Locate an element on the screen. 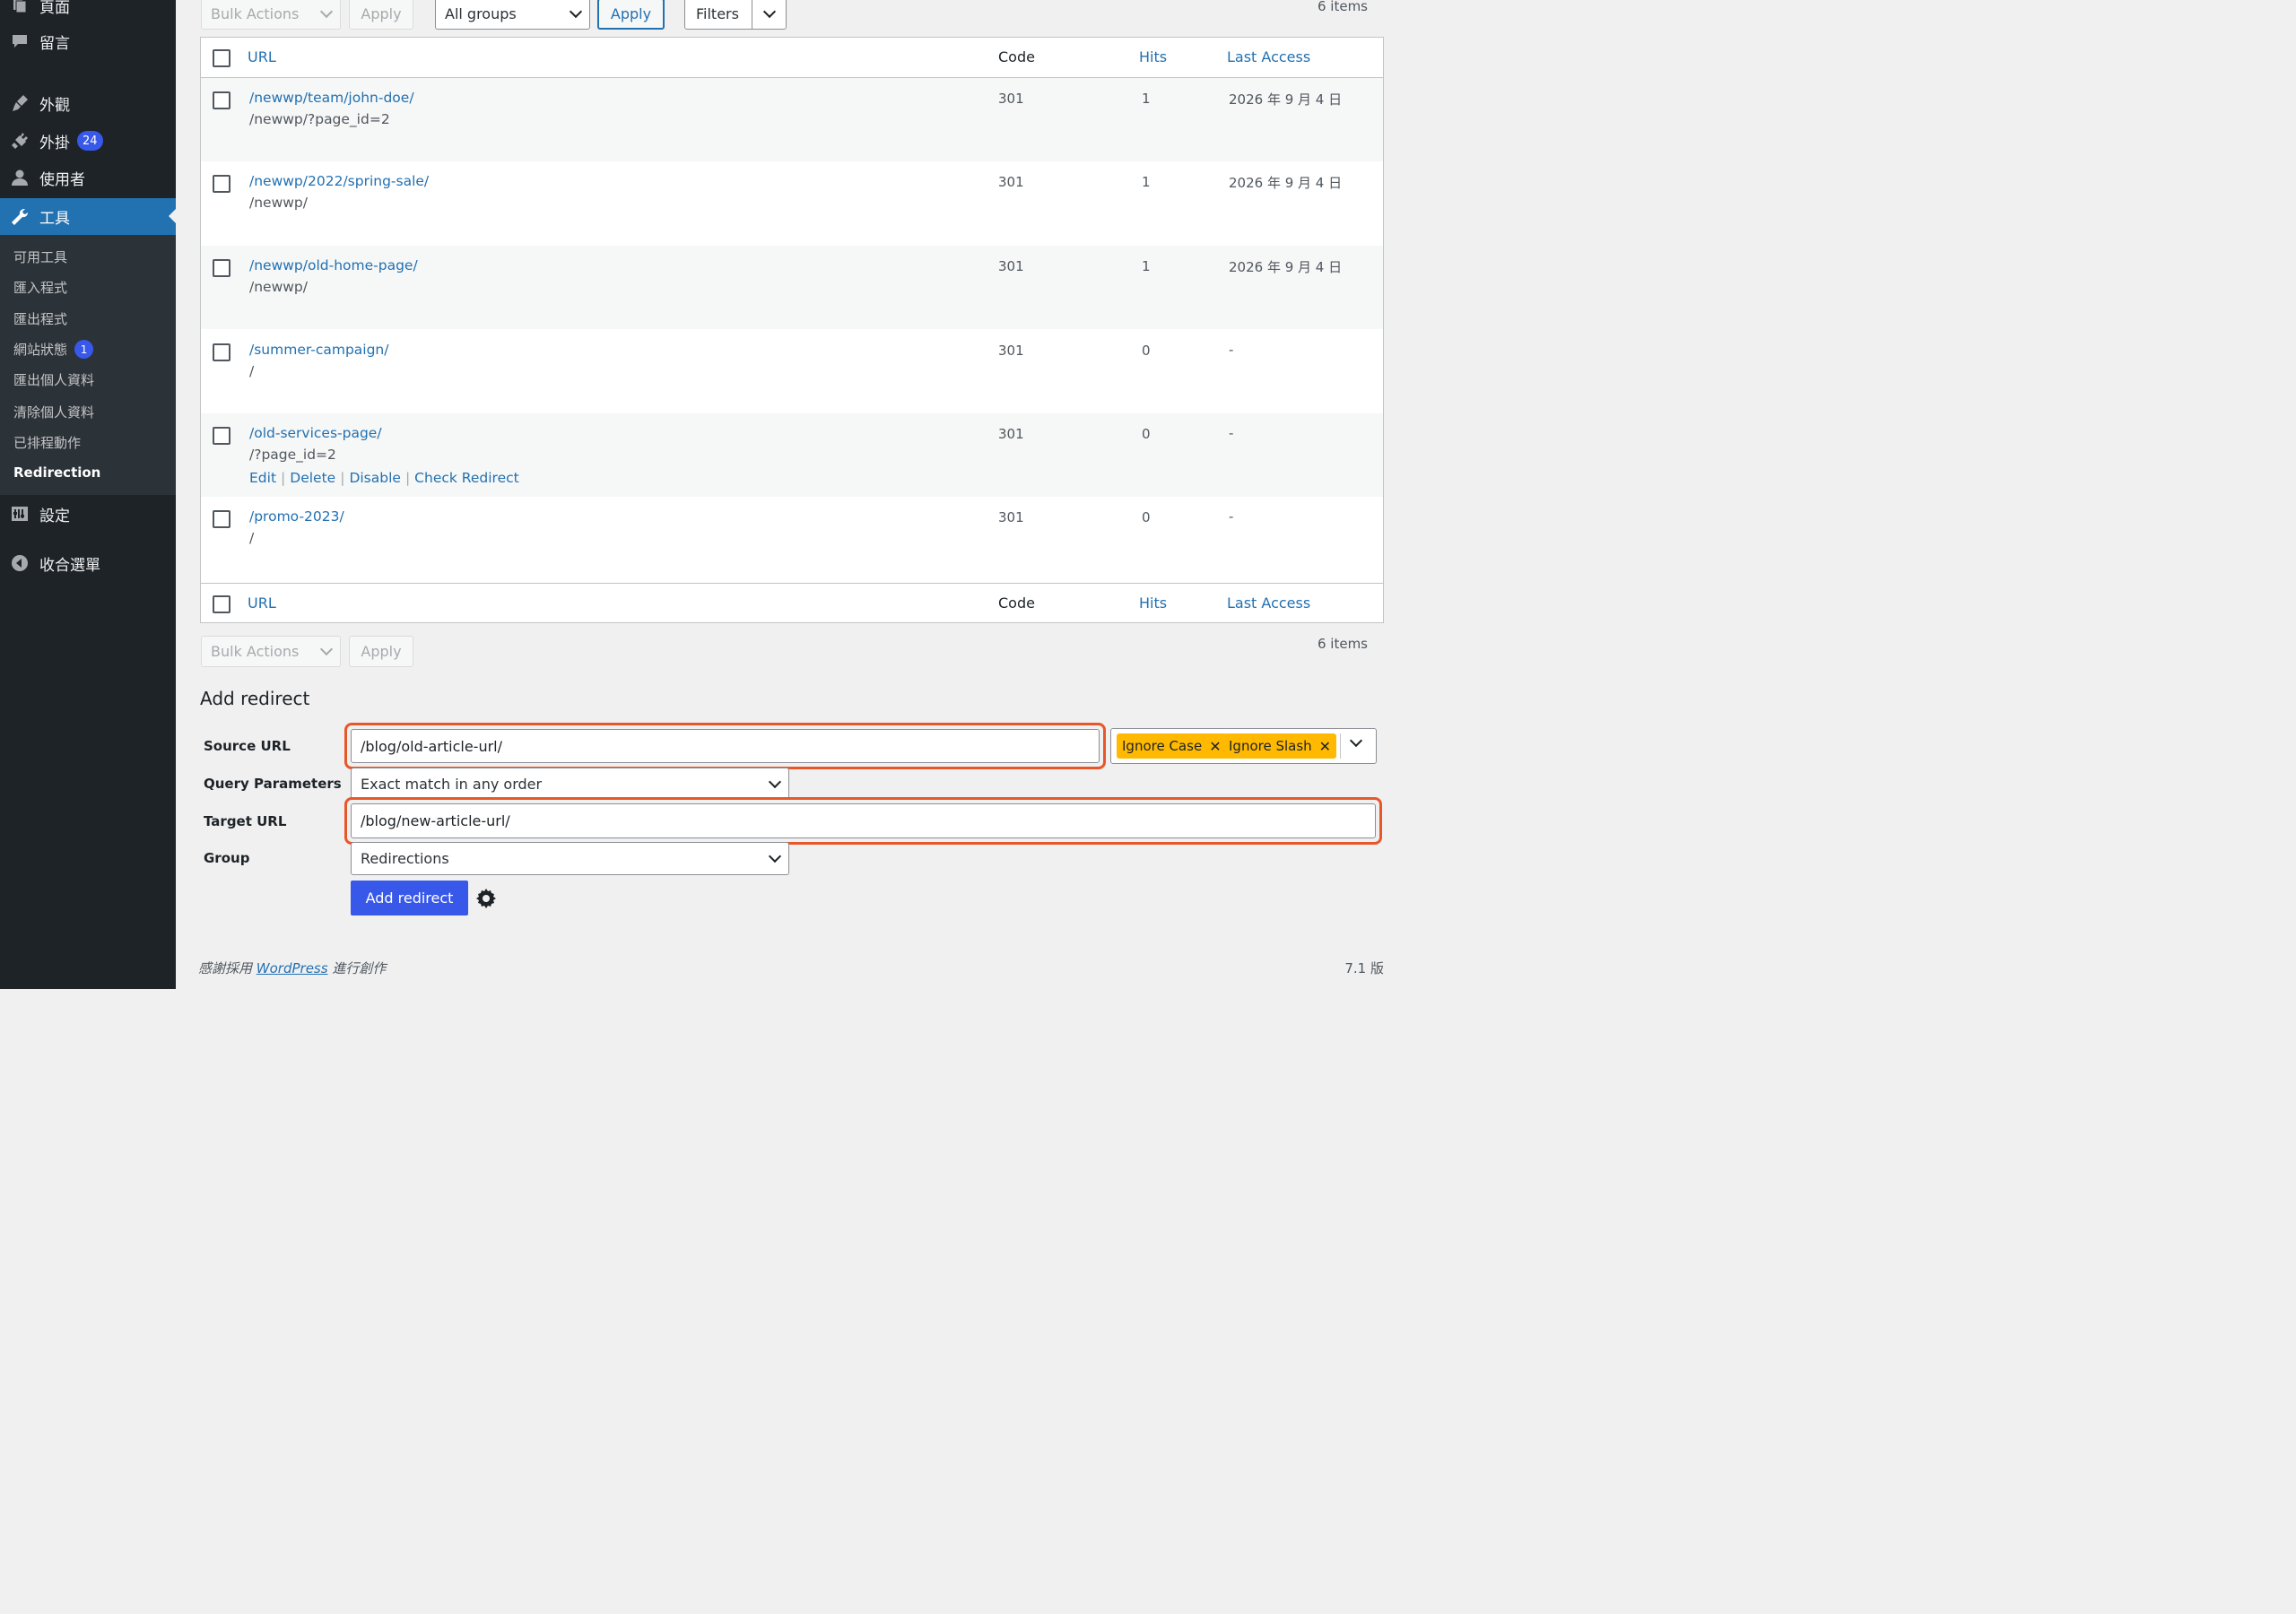 The image size is (2296, 1614). ignore-slash-tag: Ignore Slash ✕ is located at coordinates (1280, 746).